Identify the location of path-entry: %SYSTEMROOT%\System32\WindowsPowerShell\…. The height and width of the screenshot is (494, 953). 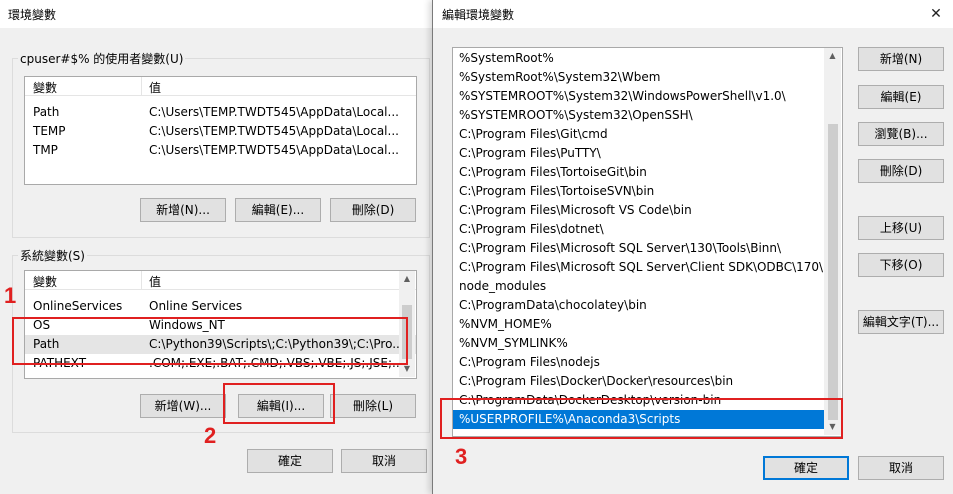
(643, 96).